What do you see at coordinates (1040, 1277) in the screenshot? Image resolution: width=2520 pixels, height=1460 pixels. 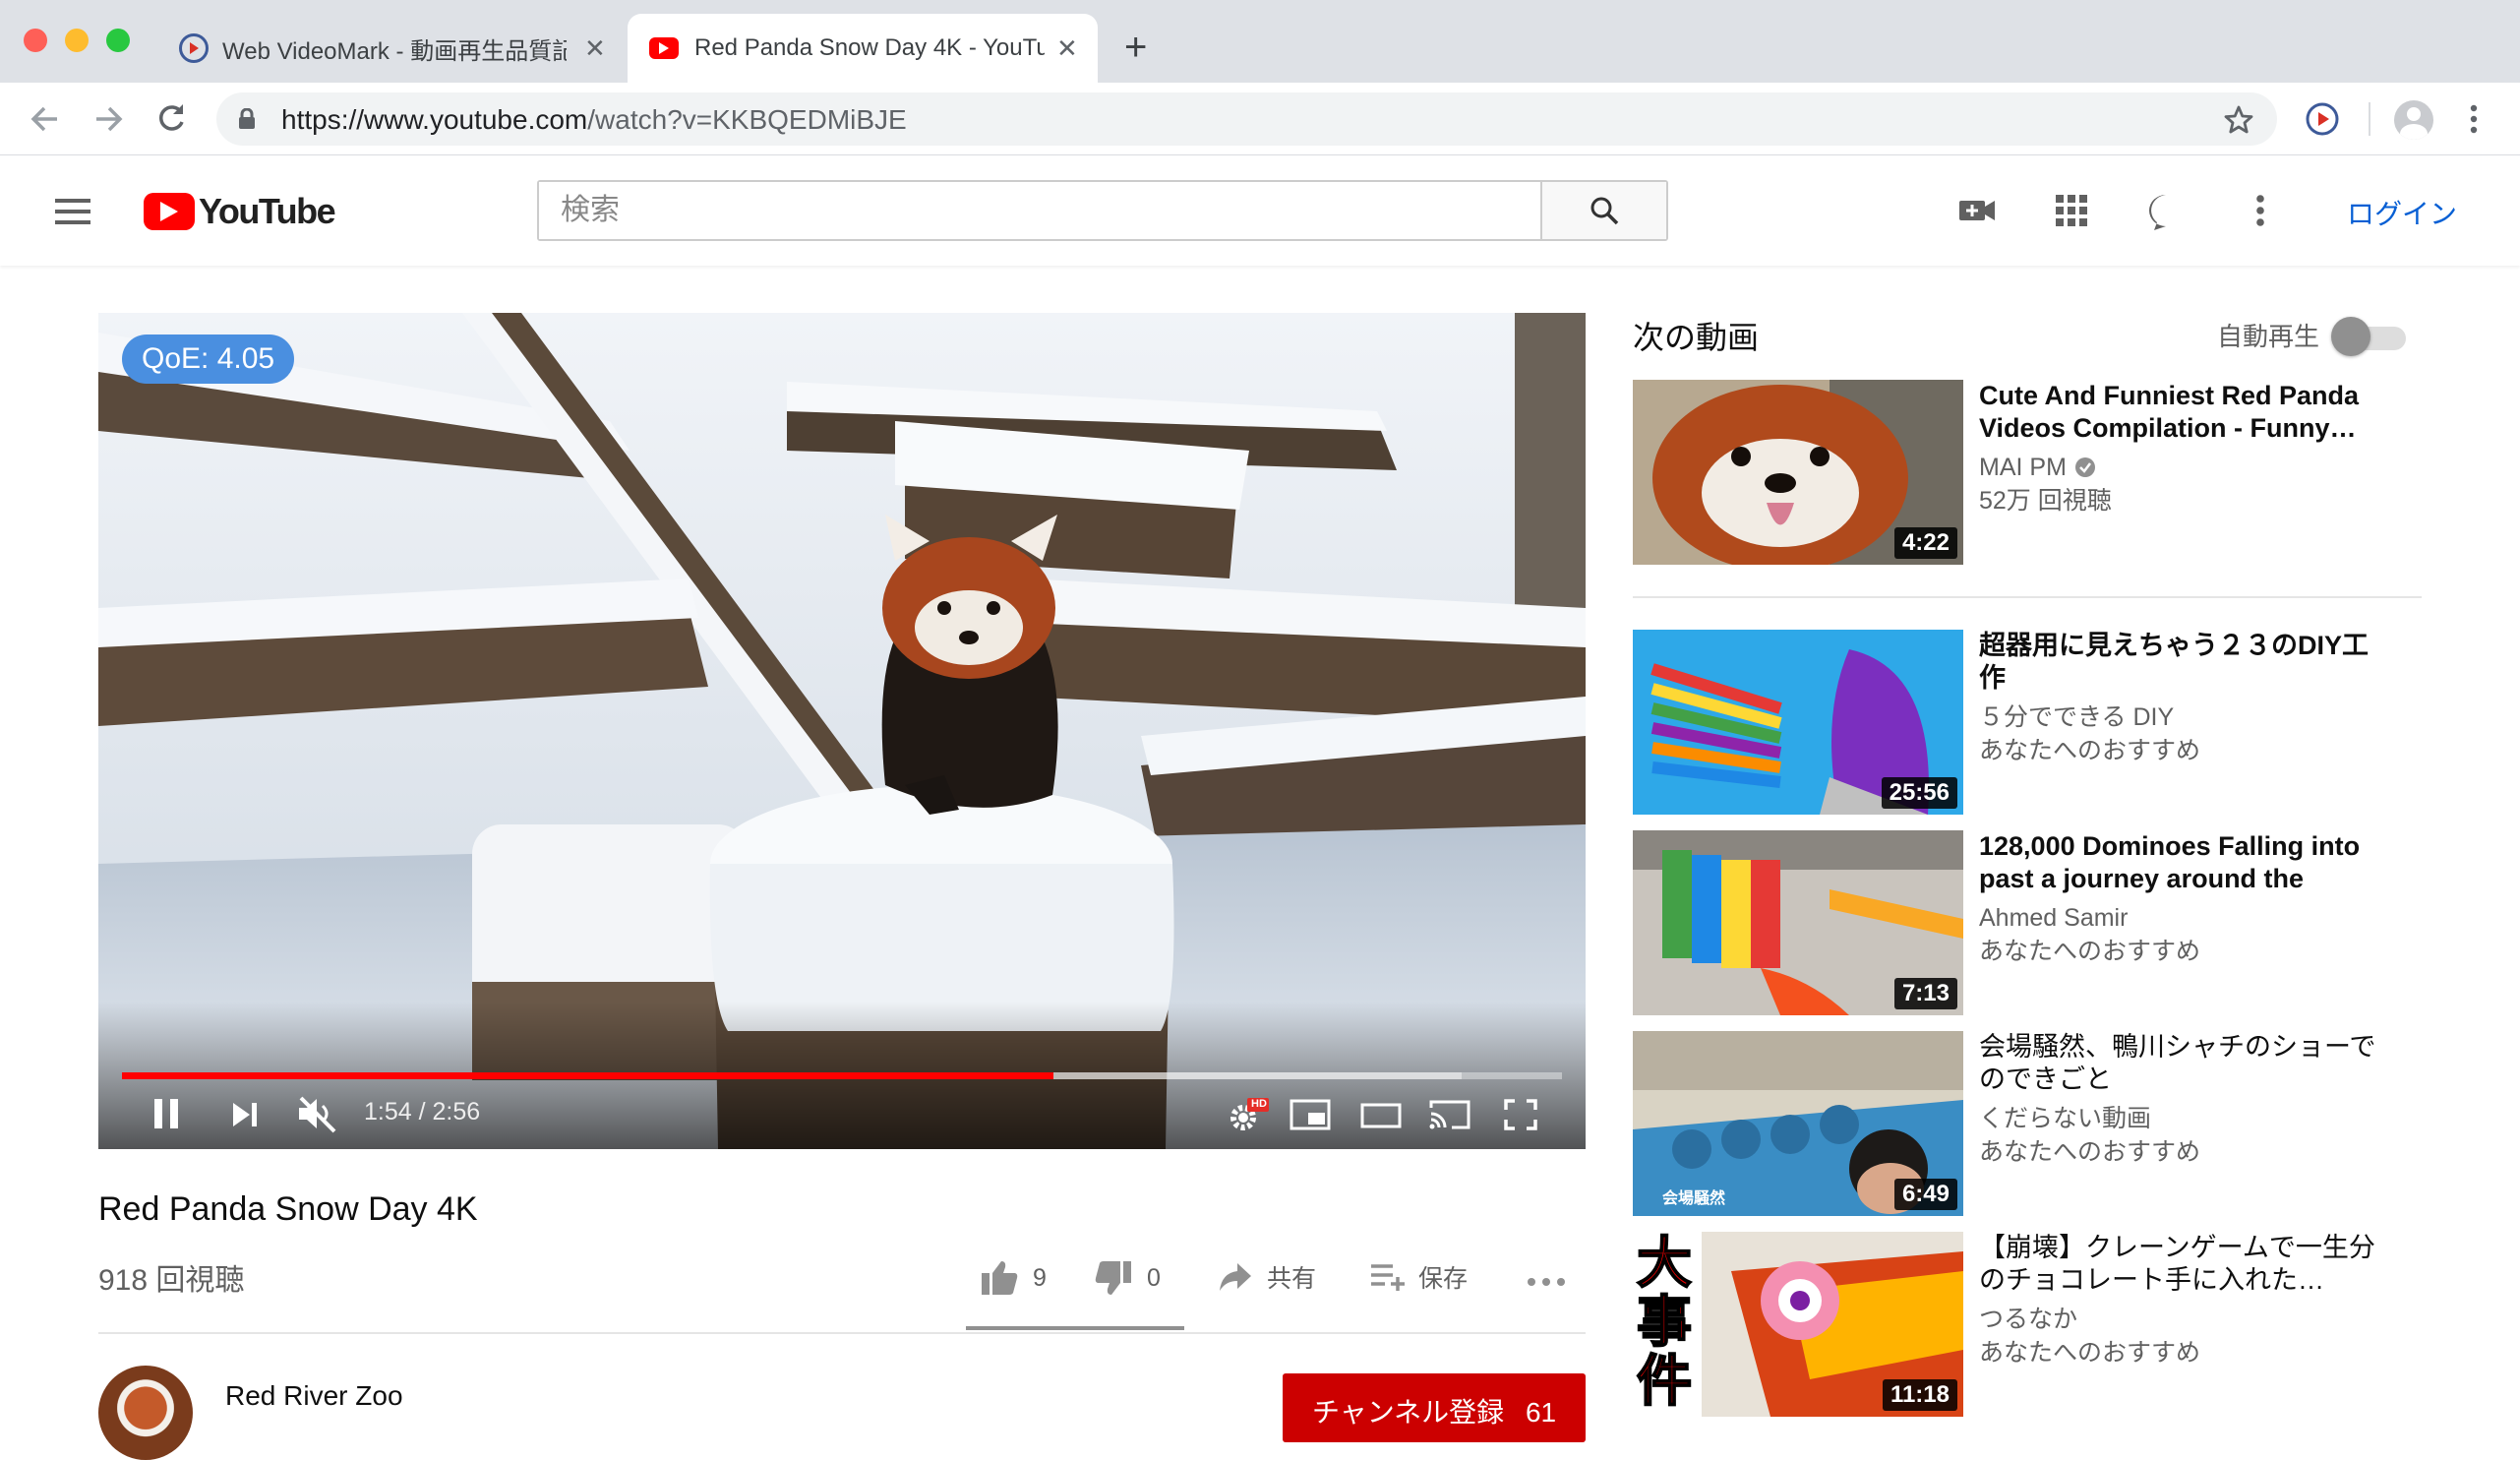 I see `like-count: 9` at bounding box center [1040, 1277].